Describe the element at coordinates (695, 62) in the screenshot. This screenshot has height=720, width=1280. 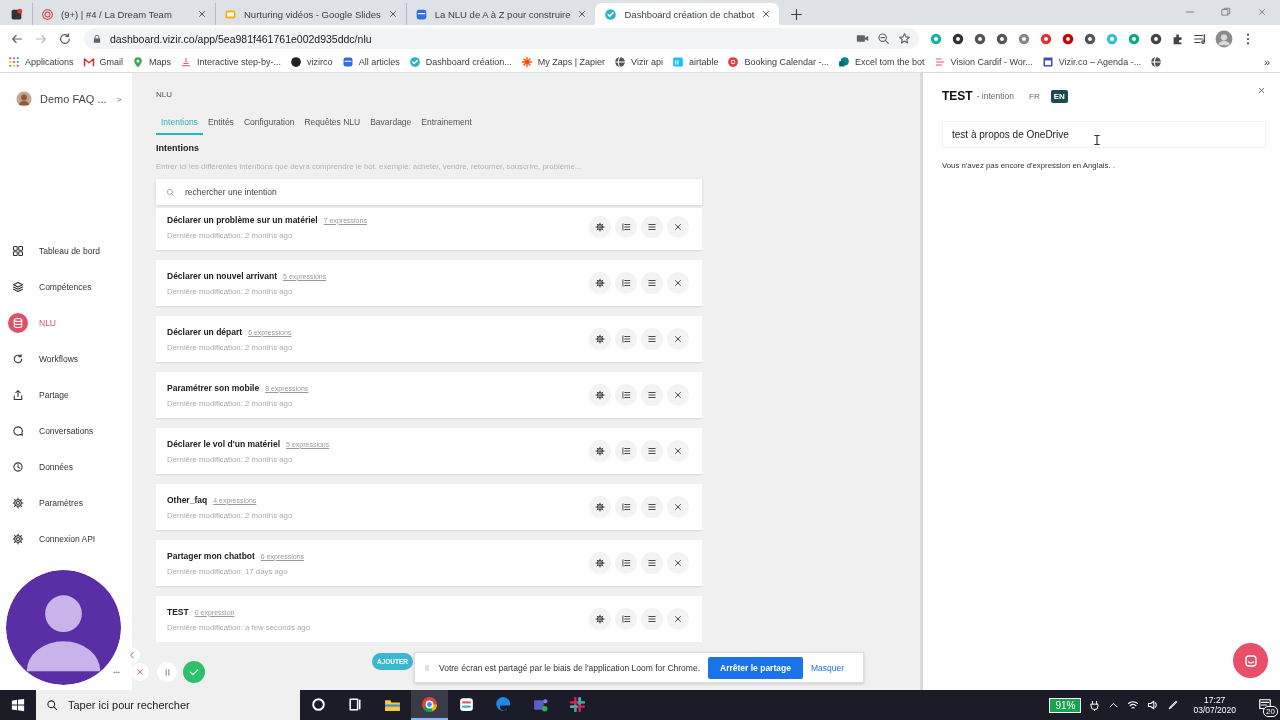
I see `bookmark: airtable` at that location.